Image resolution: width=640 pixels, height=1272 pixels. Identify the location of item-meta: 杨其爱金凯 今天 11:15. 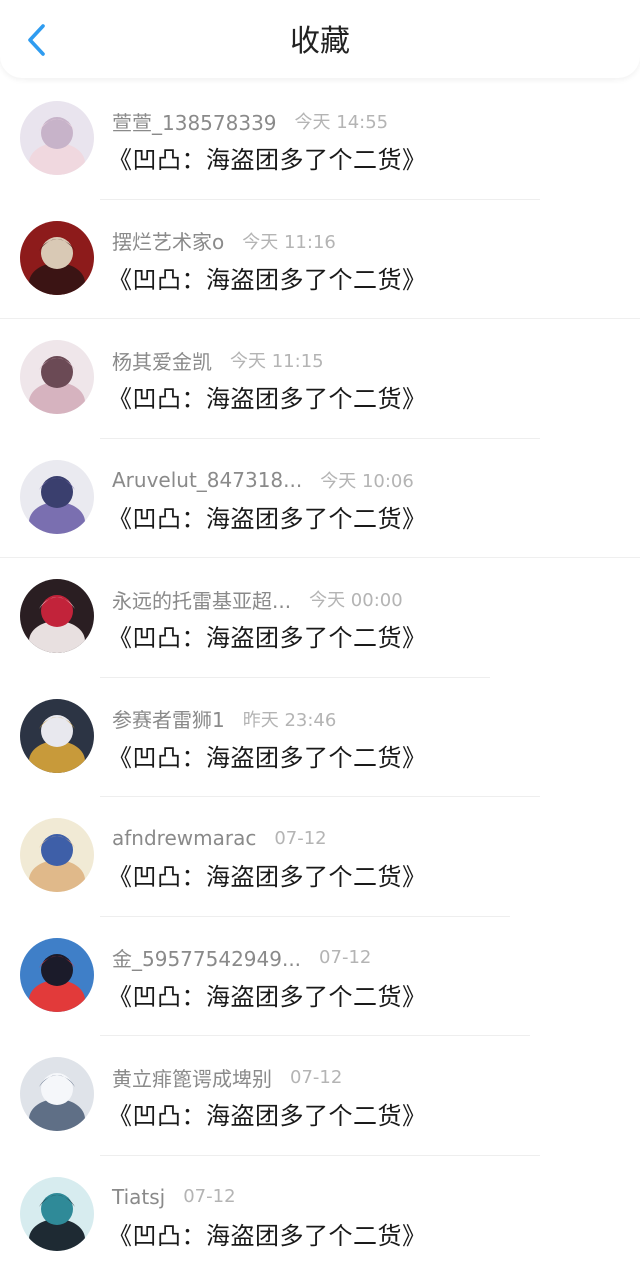
(218, 360).